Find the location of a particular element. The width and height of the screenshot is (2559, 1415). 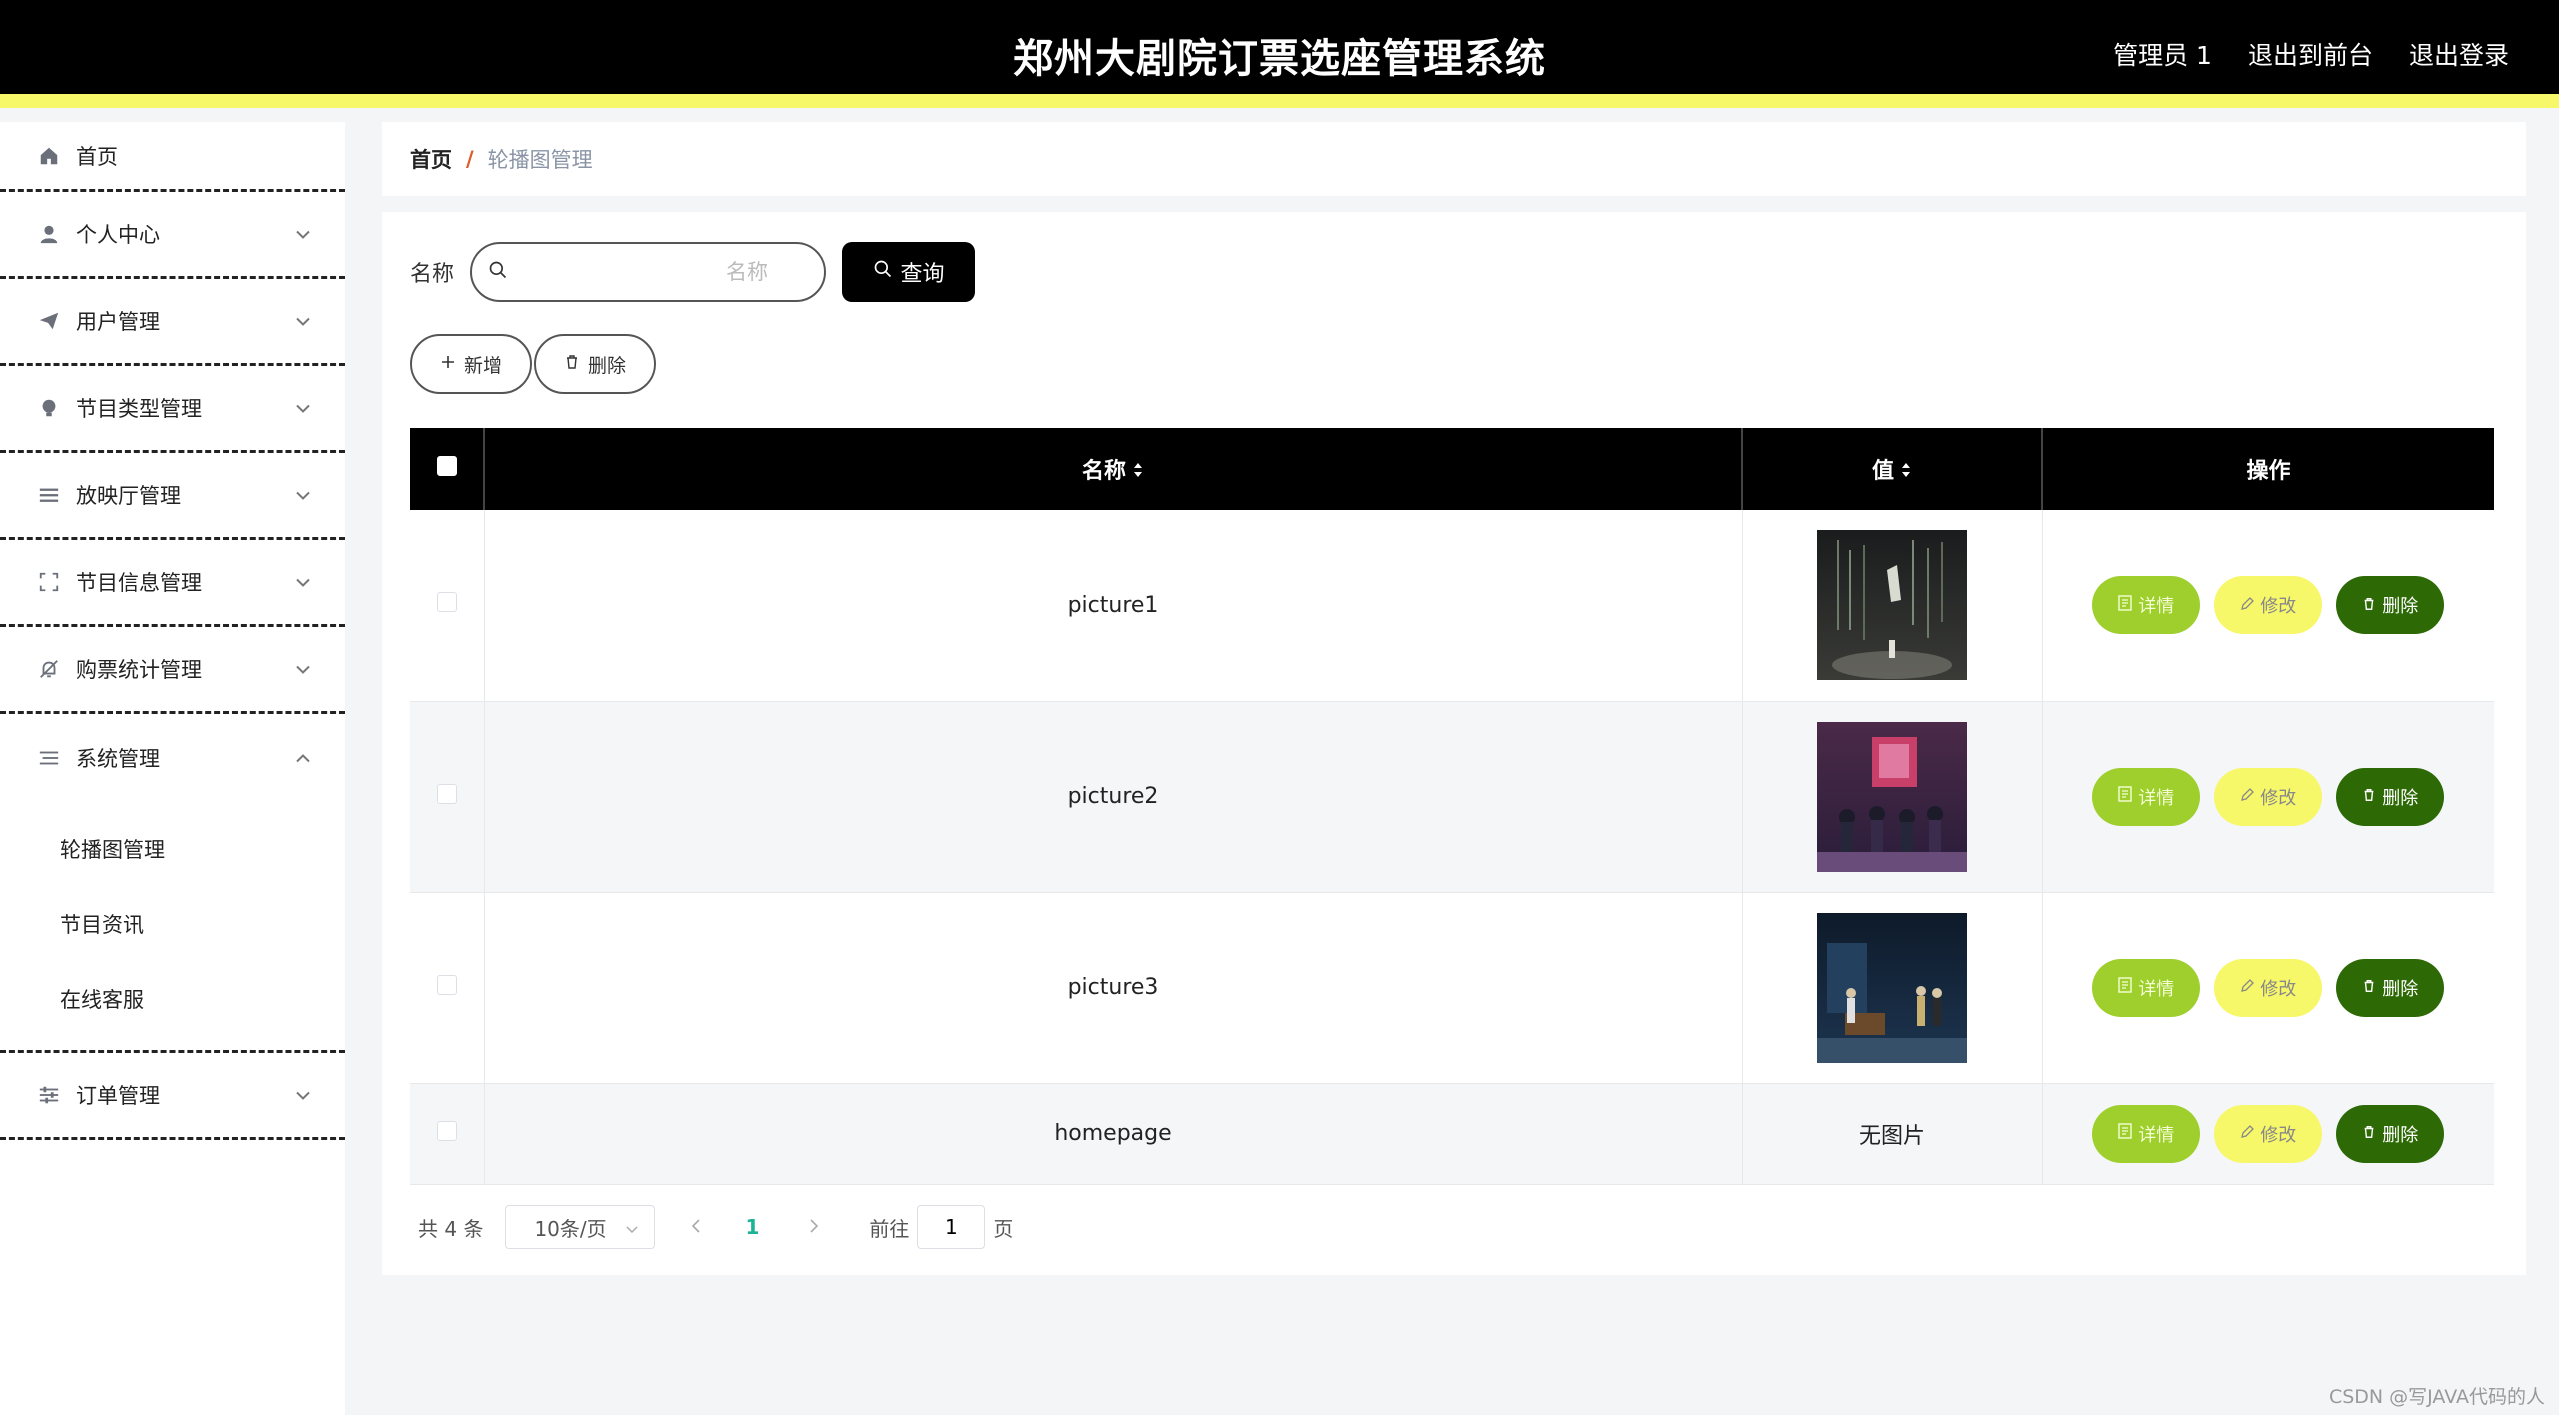

submenu-item-program-news: 节目资讯 is located at coordinates (172, 923).